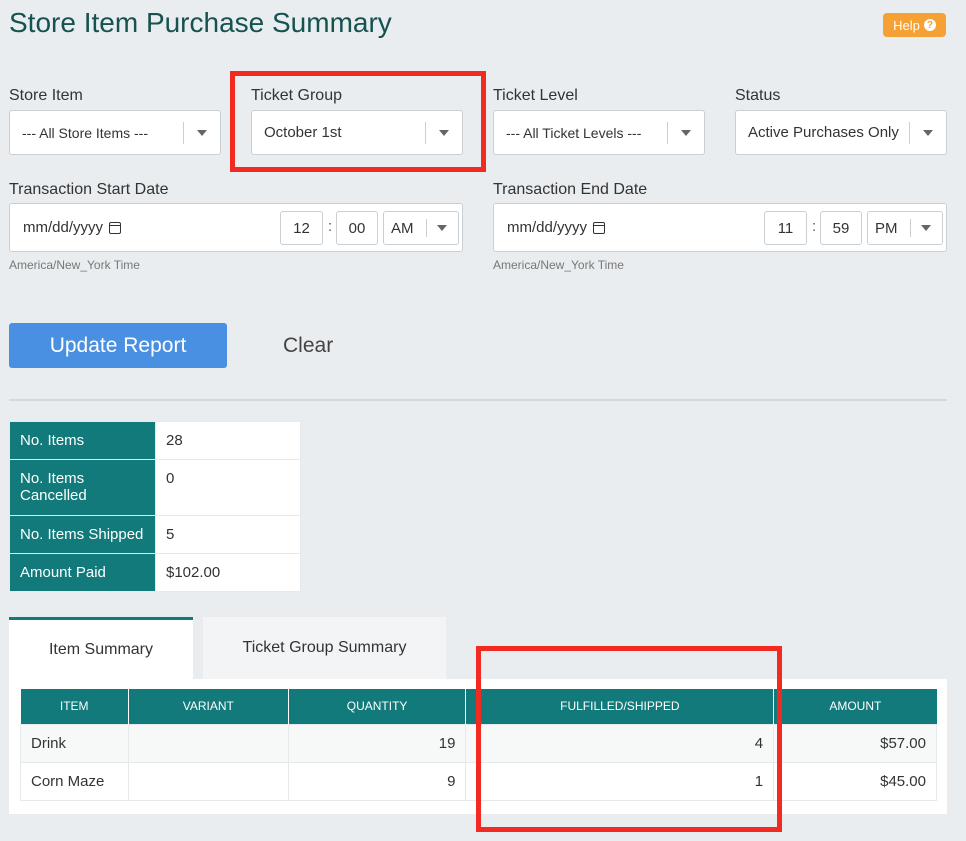 This screenshot has height=841, width=966. Describe the element at coordinates (402, 228) in the screenshot. I see `start-ampm-value: AM` at that location.